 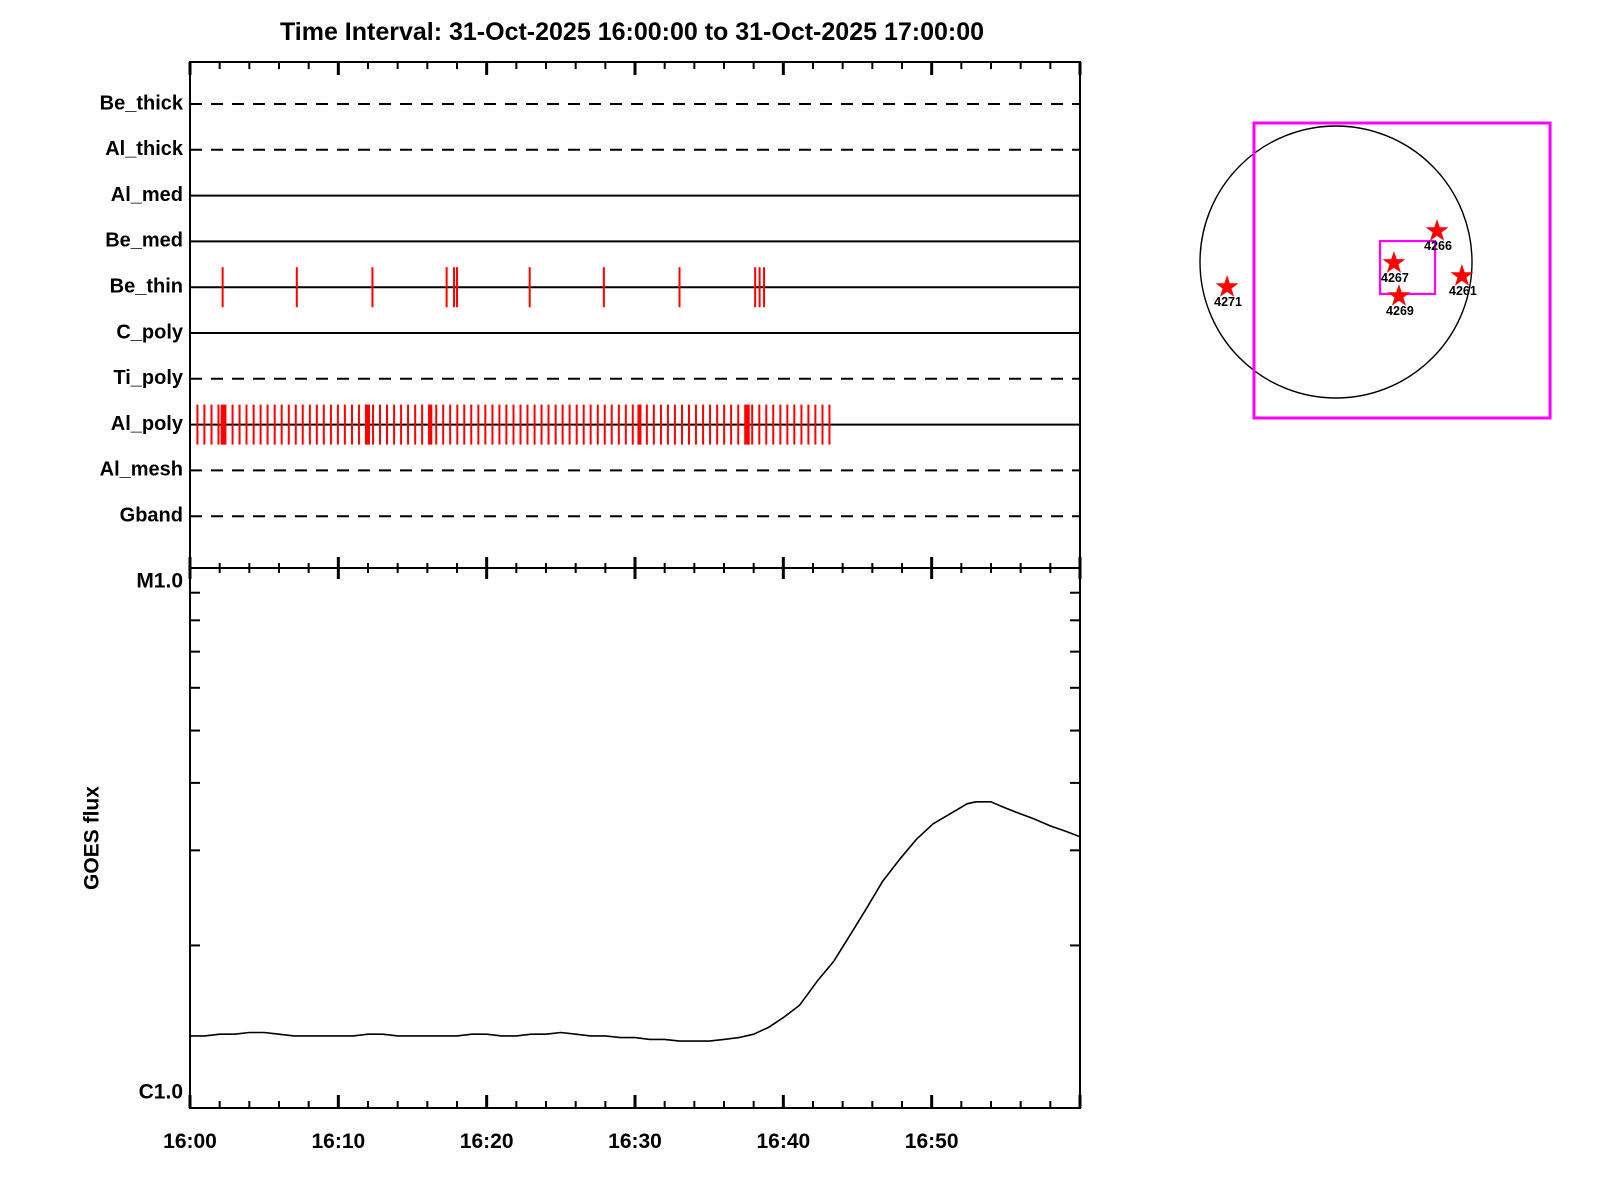 What do you see at coordinates (932, 1141) in the screenshot?
I see `x-tick-label: 16:50` at bounding box center [932, 1141].